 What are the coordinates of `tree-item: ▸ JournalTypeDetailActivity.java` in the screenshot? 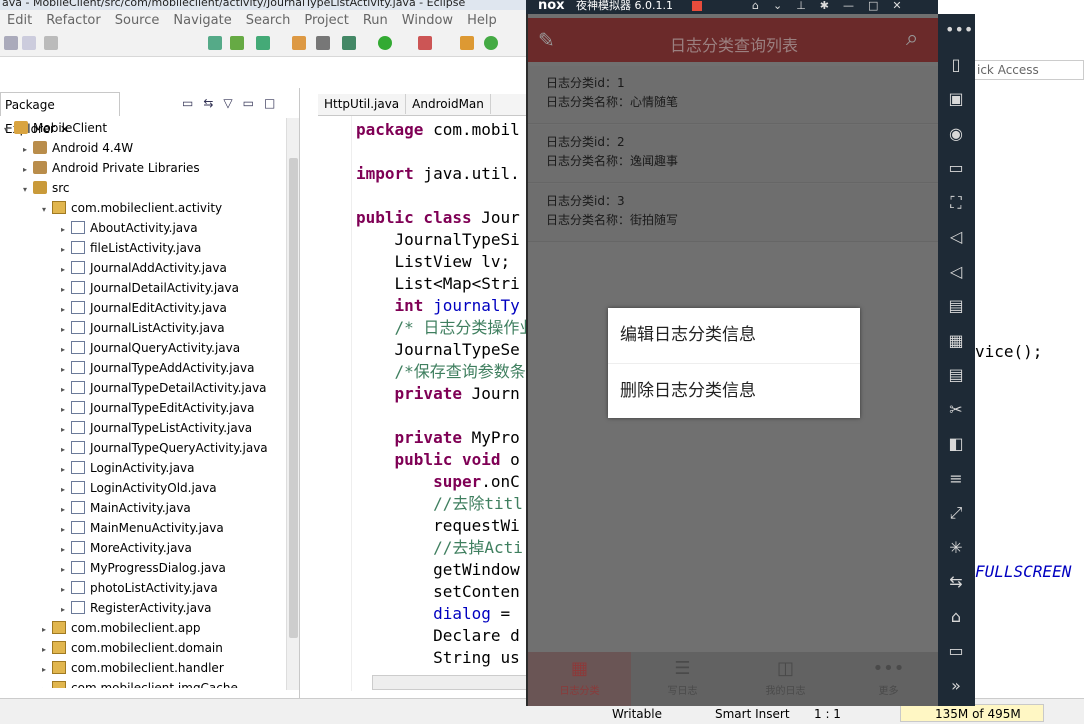 It's located at (133, 388).